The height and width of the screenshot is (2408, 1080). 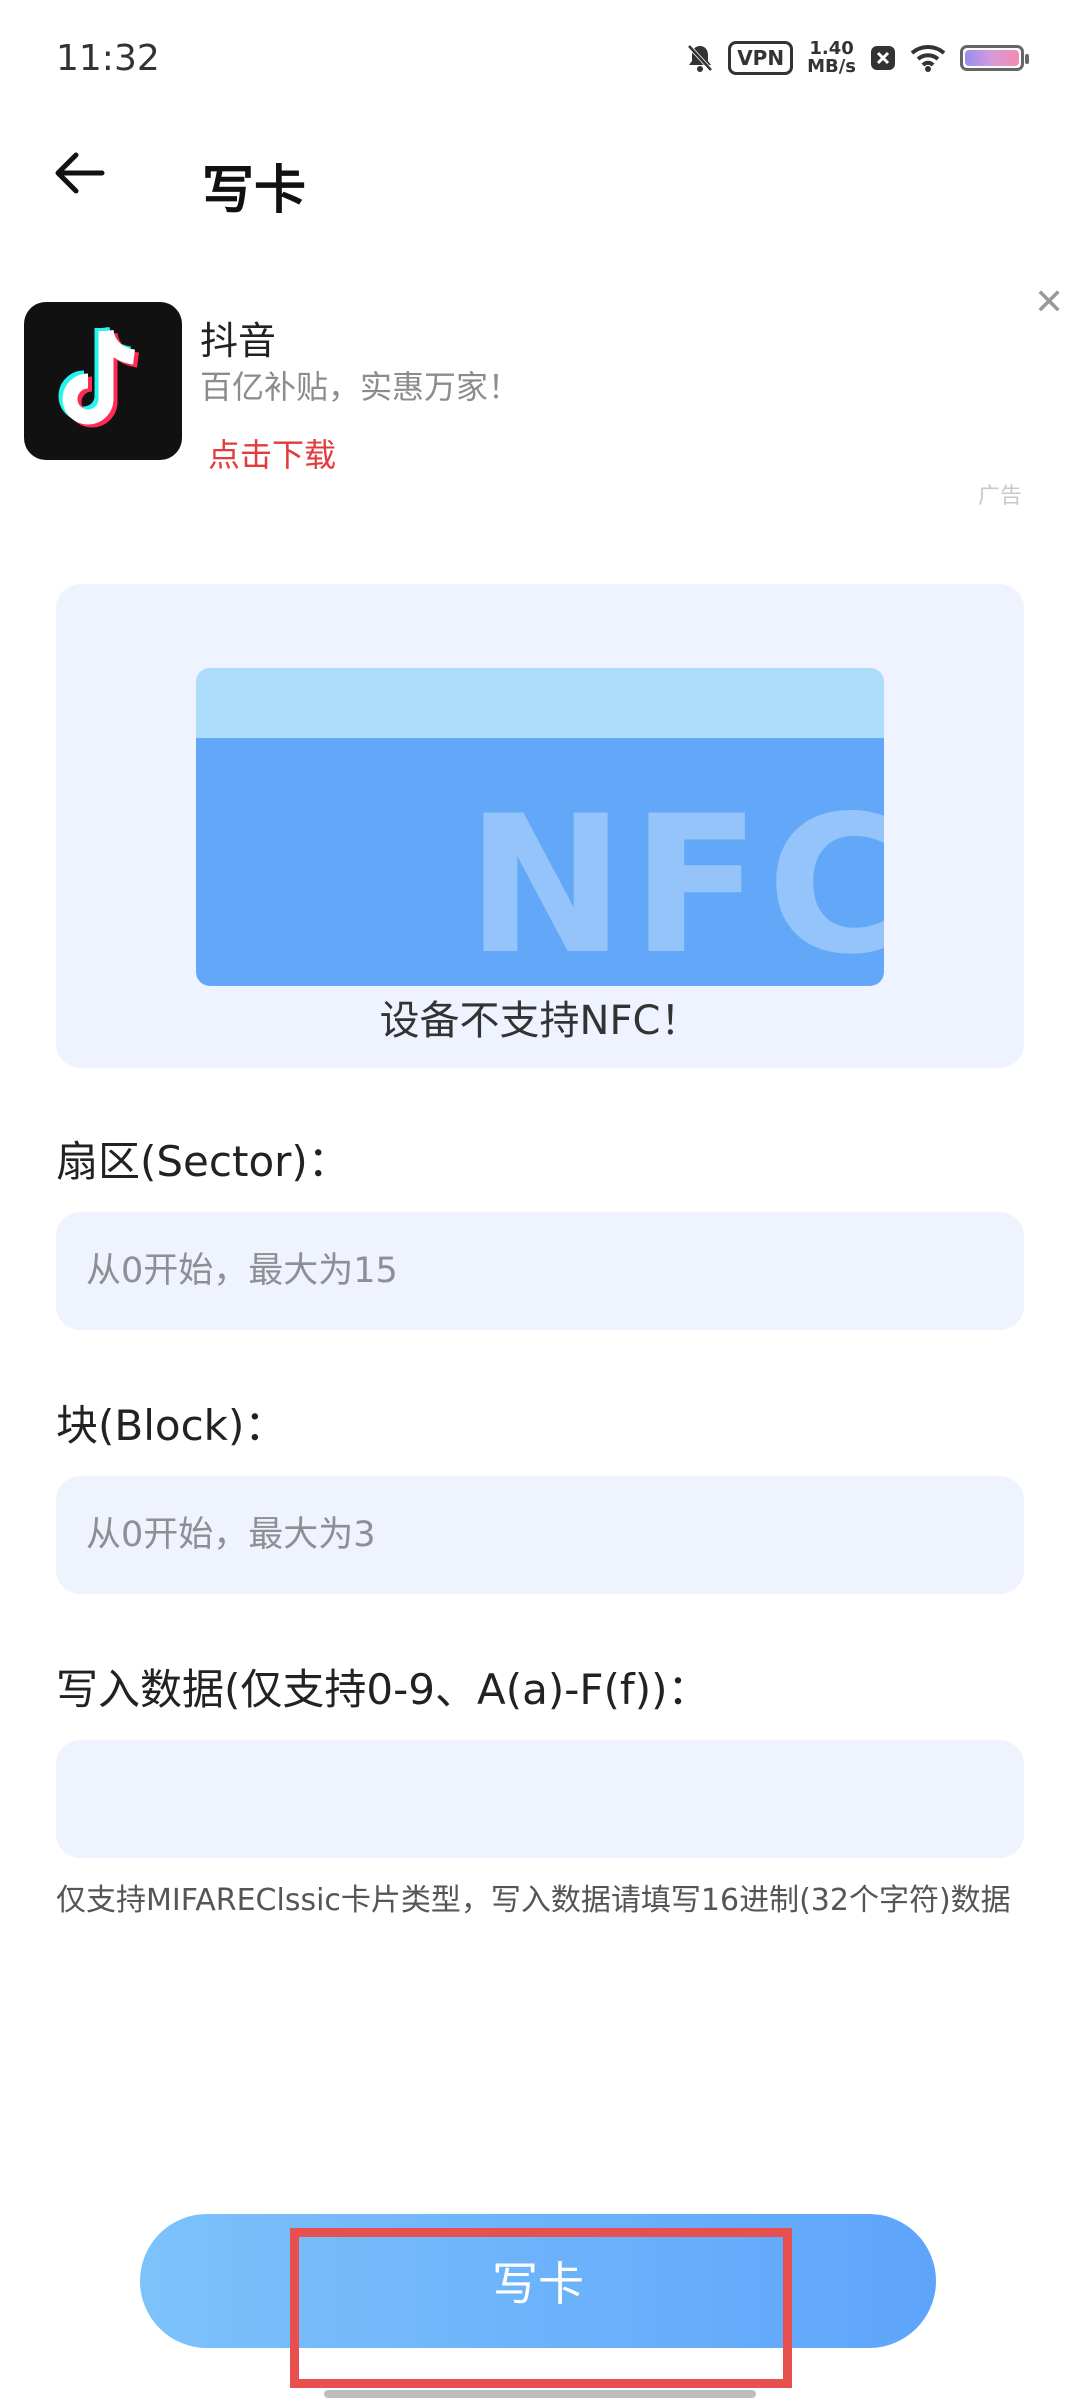 What do you see at coordinates (675, 880) in the screenshot?
I see `nfc-illustration-text: NFC` at bounding box center [675, 880].